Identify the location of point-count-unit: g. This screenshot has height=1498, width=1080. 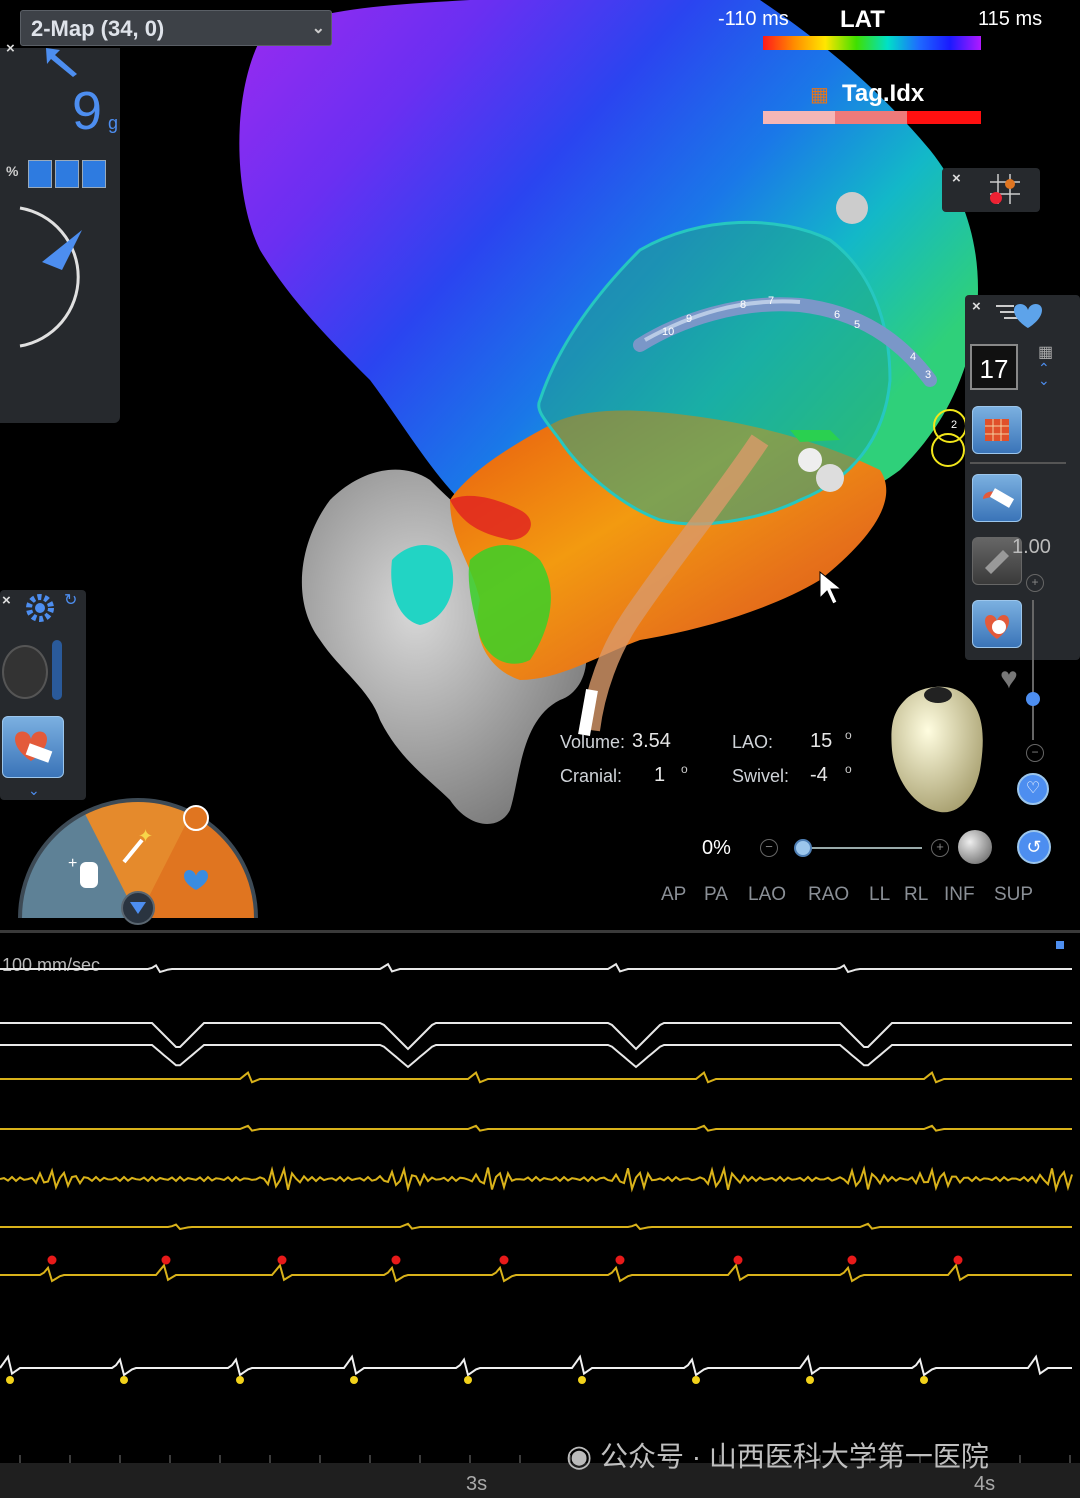
(113, 123).